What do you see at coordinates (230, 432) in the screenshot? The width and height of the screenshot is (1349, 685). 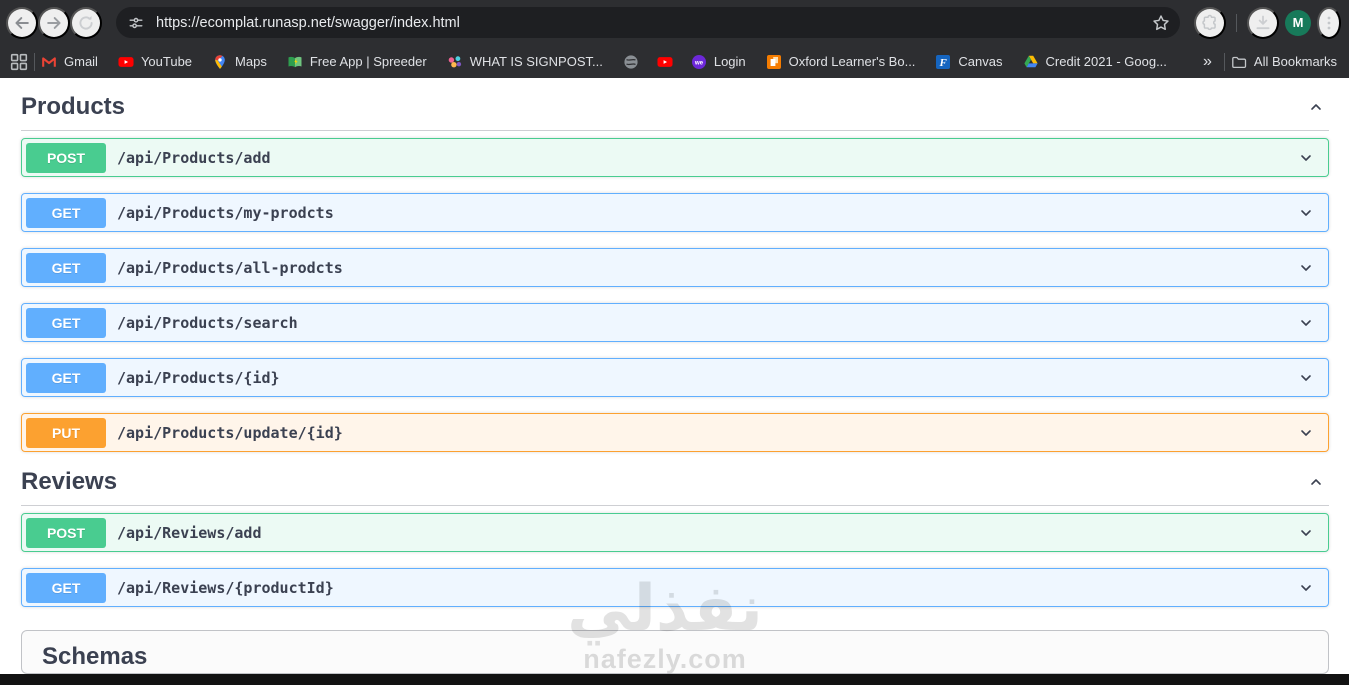 I see `operation-path: /api/Products/update/{id}` at bounding box center [230, 432].